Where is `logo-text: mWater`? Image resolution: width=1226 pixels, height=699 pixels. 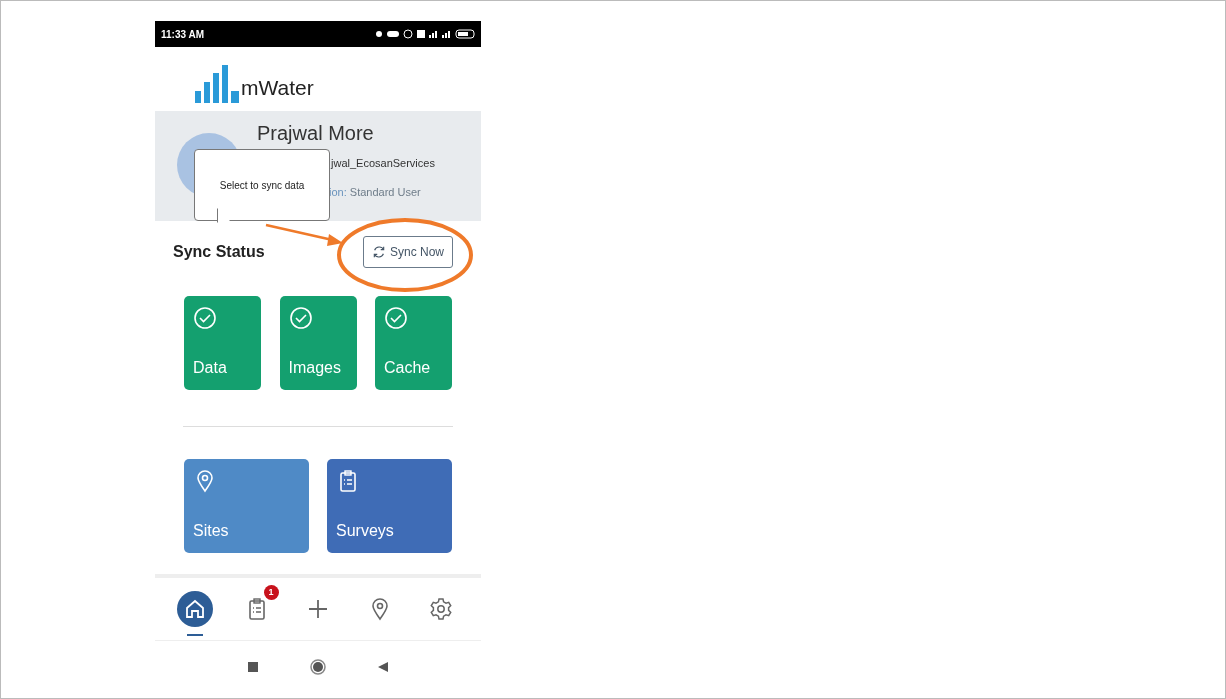 logo-text: mWater is located at coordinates (277, 87).